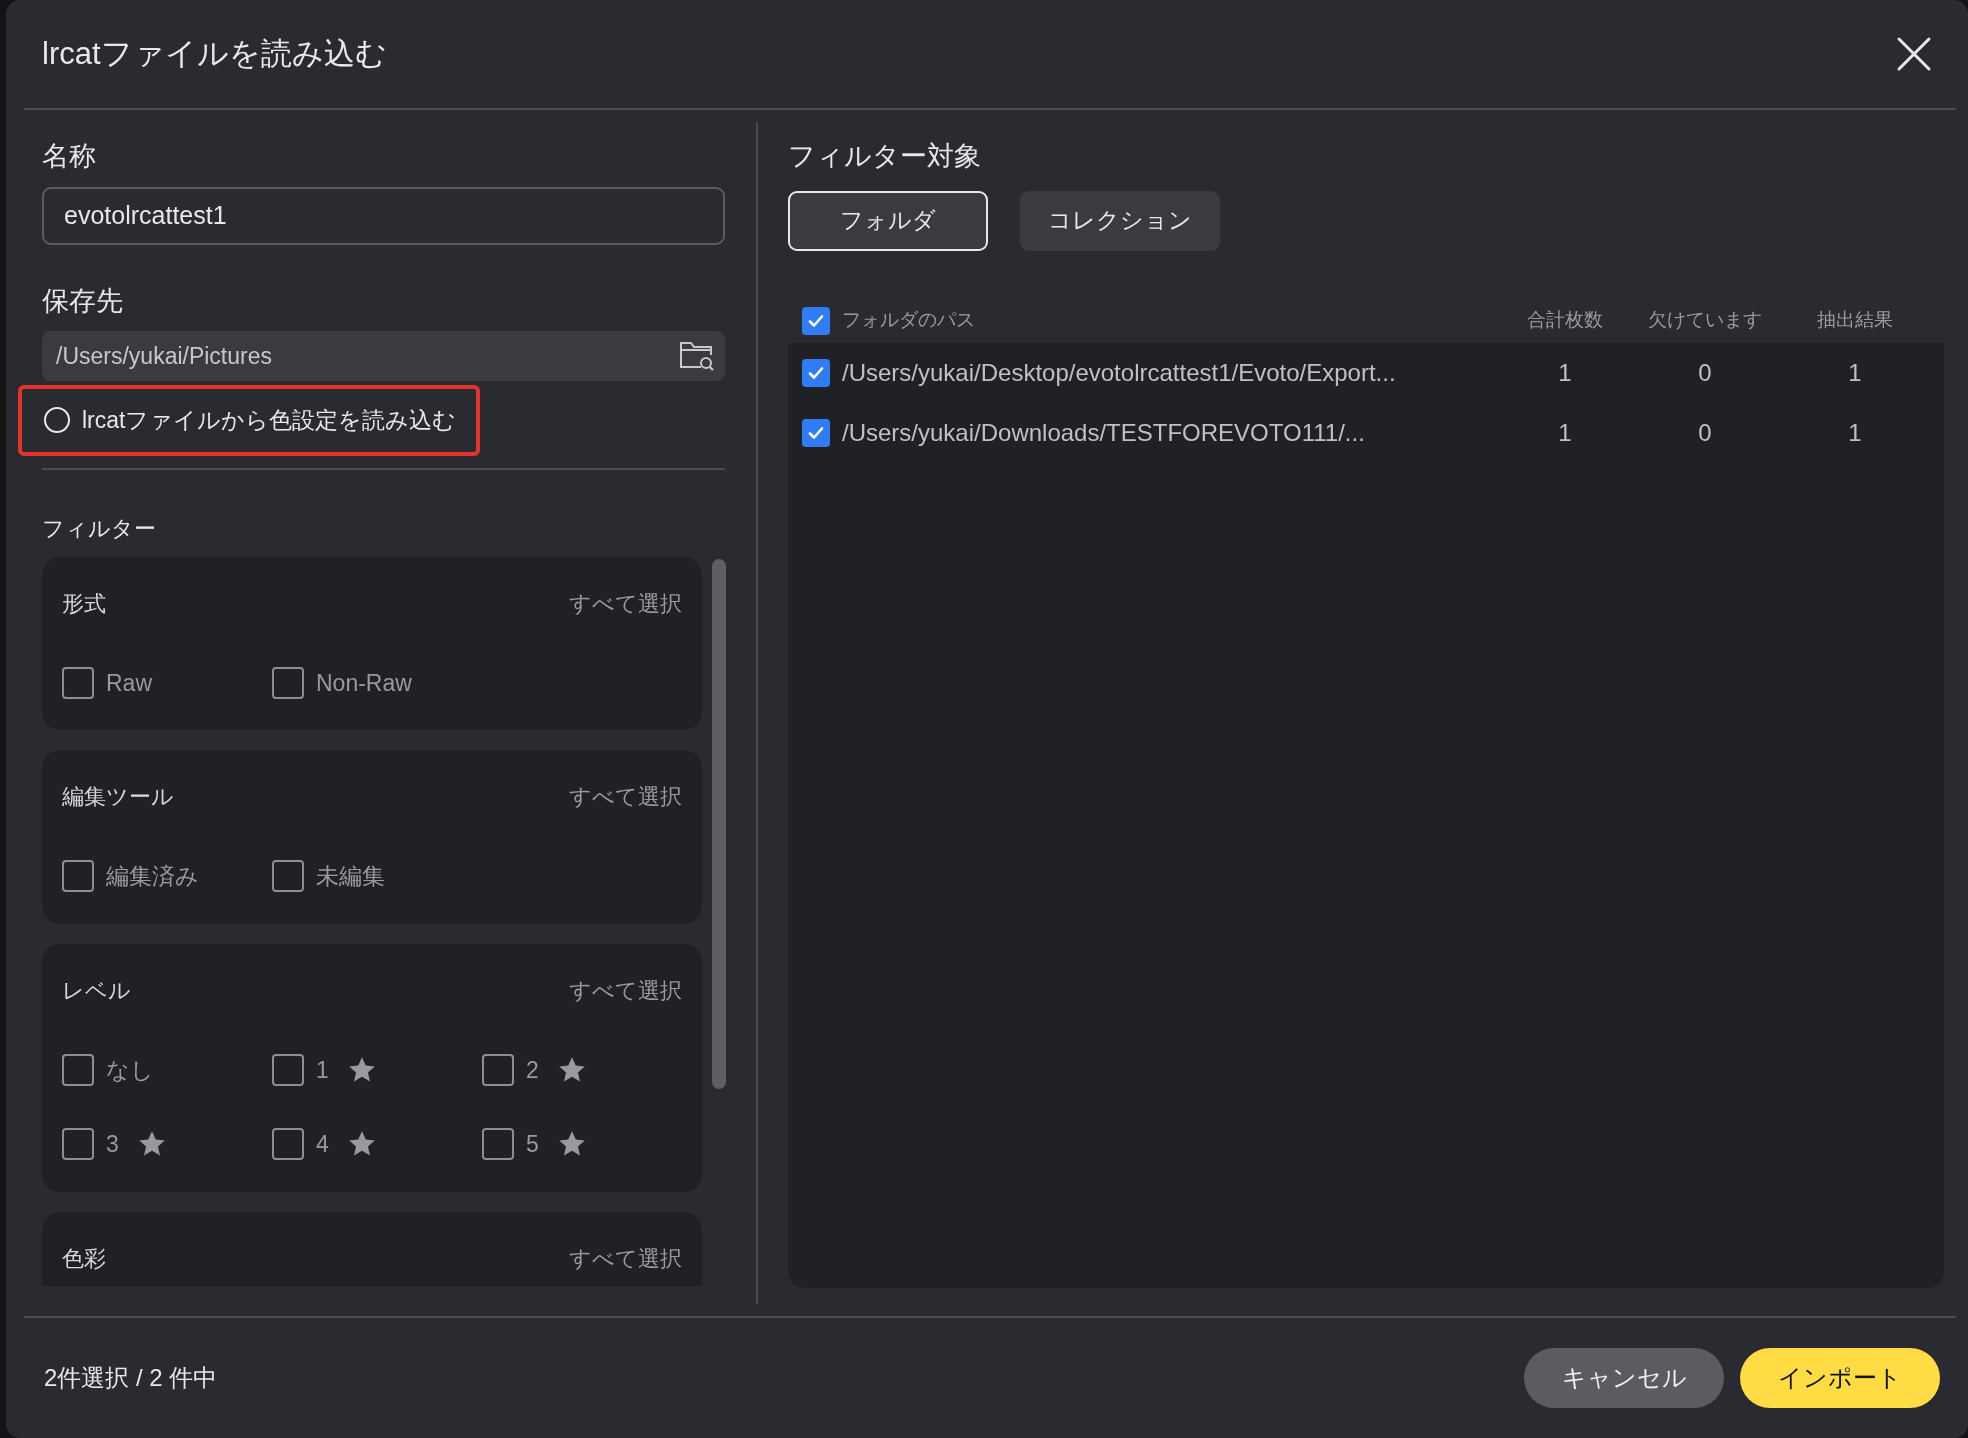  I want to click on radio-button, so click(57, 420).